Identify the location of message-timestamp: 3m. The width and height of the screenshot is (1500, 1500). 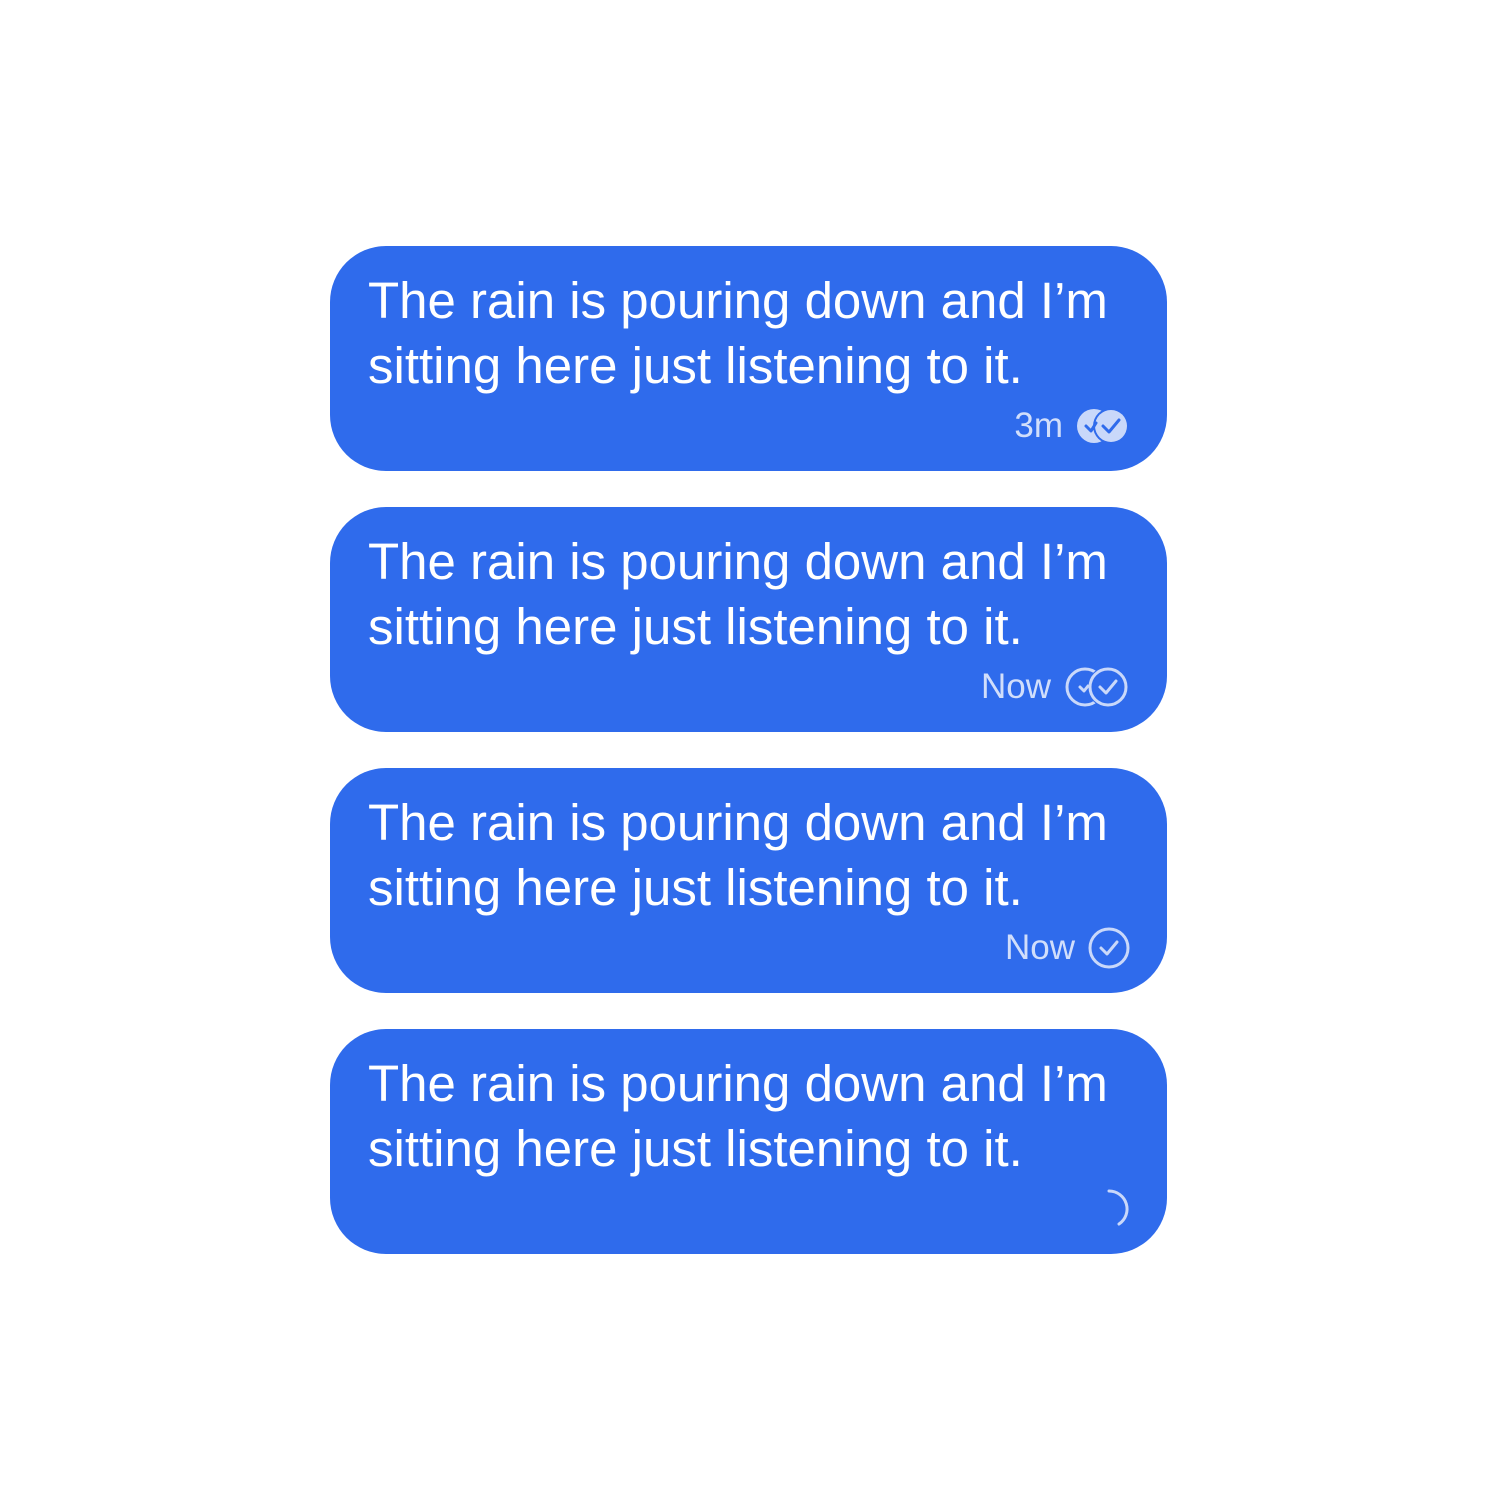
(1038, 425).